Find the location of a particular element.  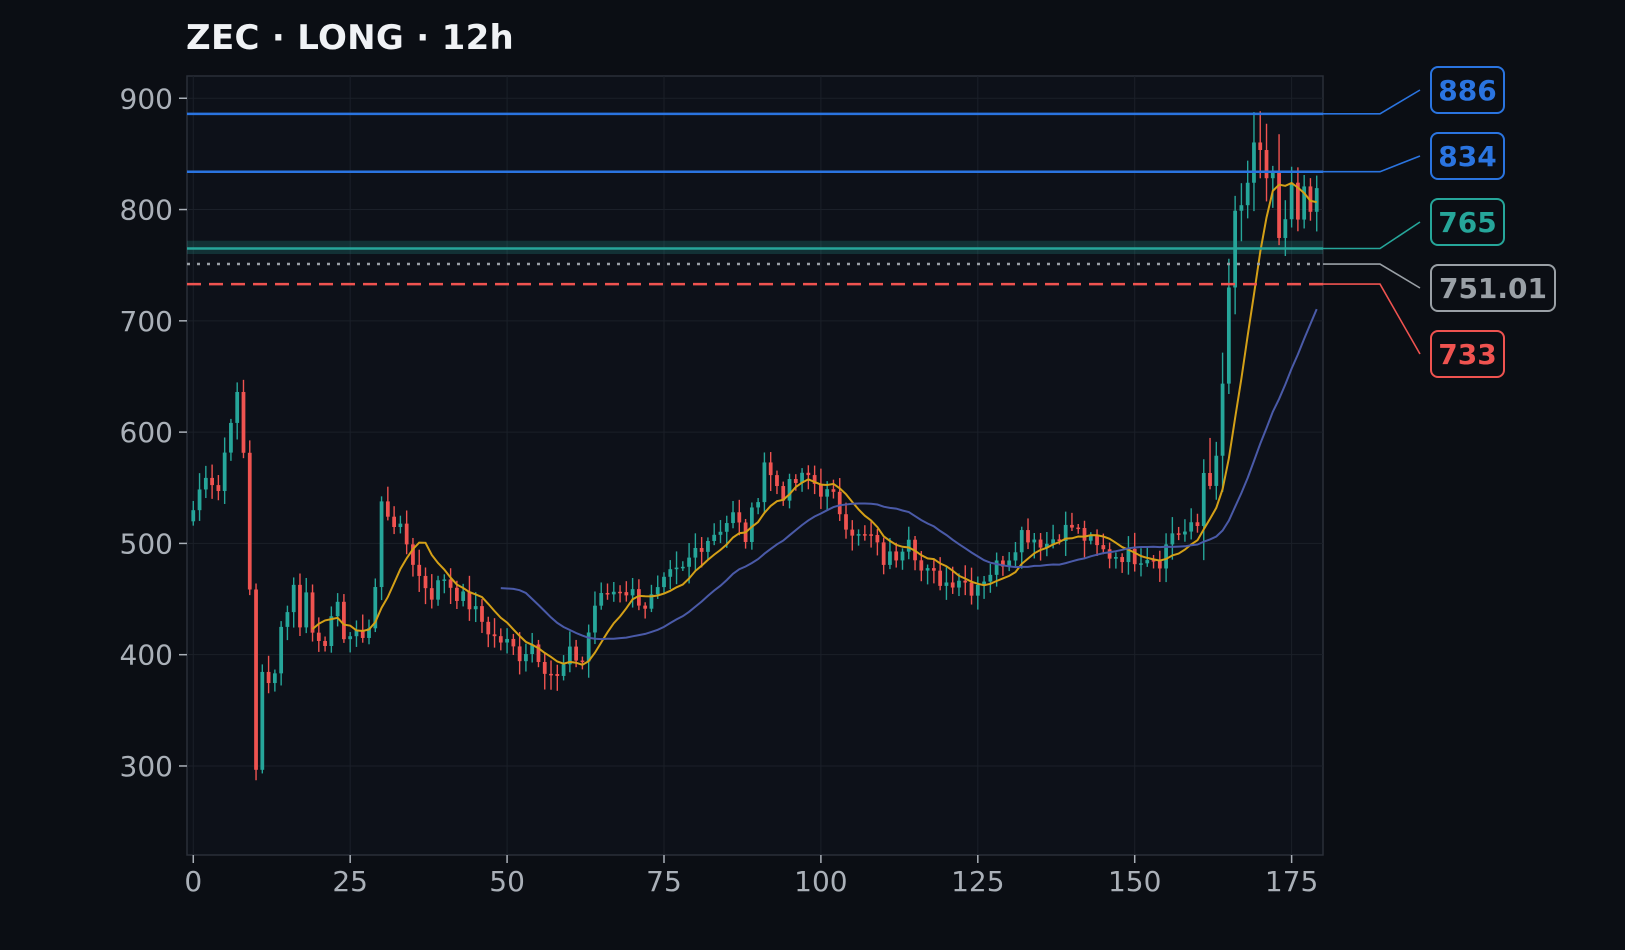

x-tick-label: 100 is located at coordinates (820, 881).